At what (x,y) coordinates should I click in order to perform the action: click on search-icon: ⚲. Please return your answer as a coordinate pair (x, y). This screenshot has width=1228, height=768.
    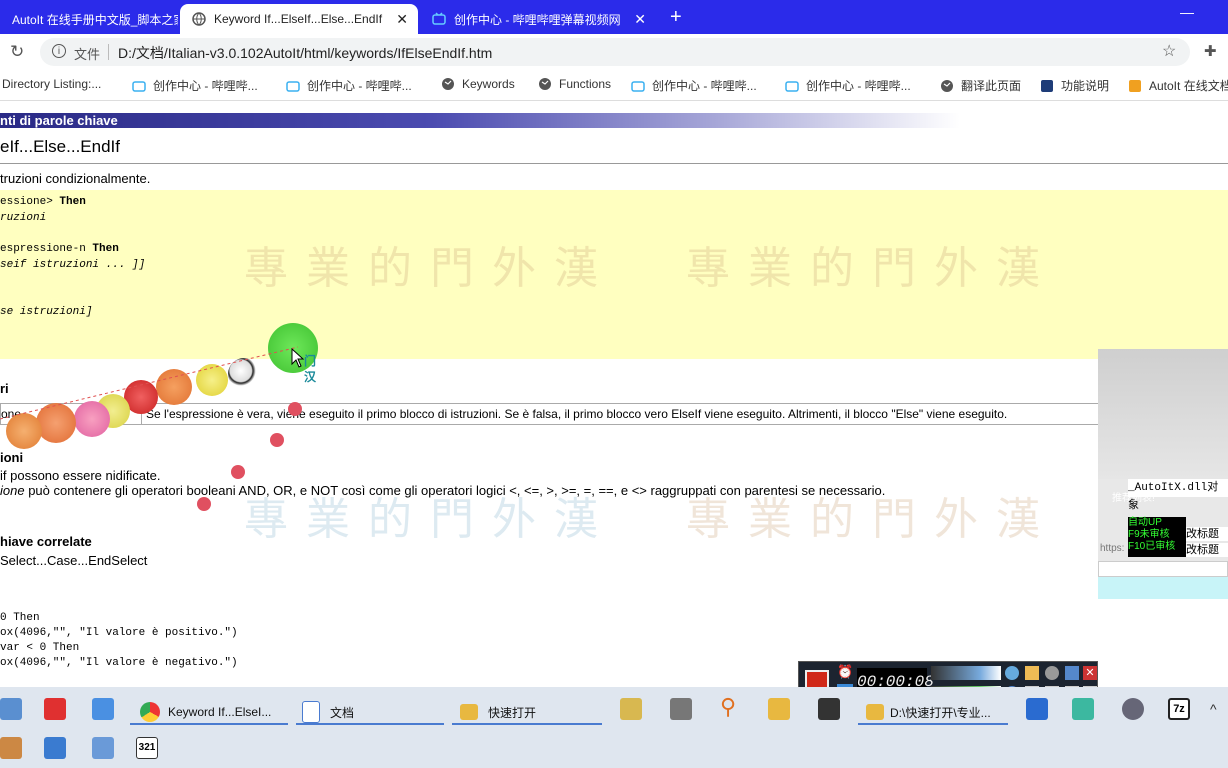
    Looking at the image, I should click on (728, 707).